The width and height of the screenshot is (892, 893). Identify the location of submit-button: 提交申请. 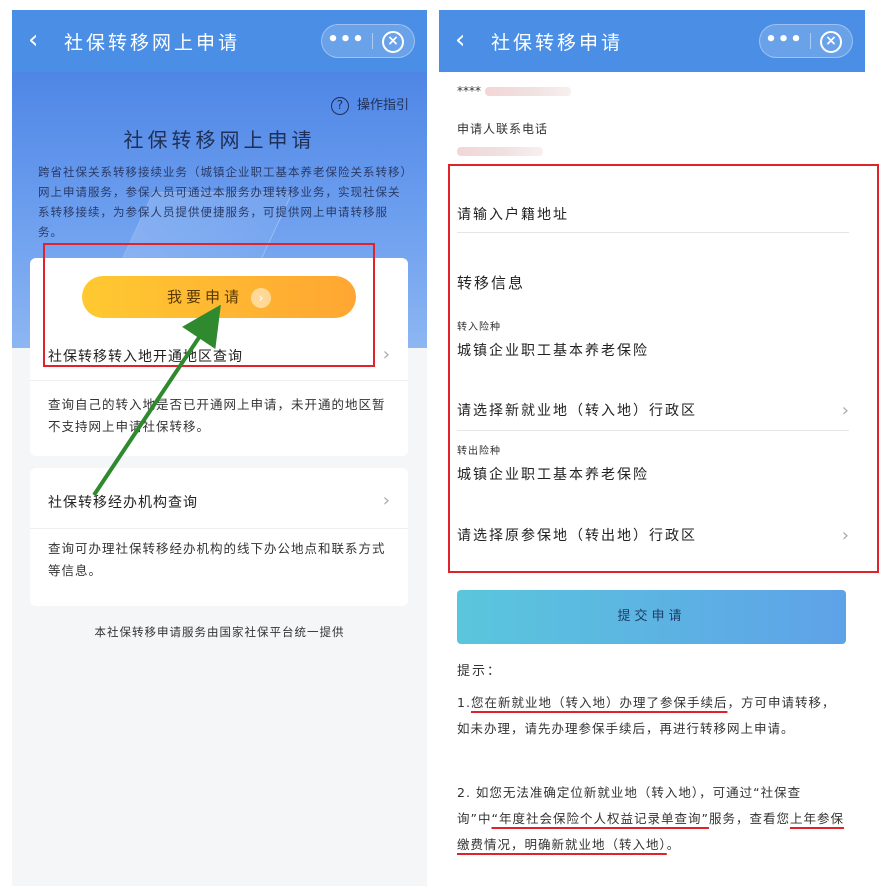
(651, 617).